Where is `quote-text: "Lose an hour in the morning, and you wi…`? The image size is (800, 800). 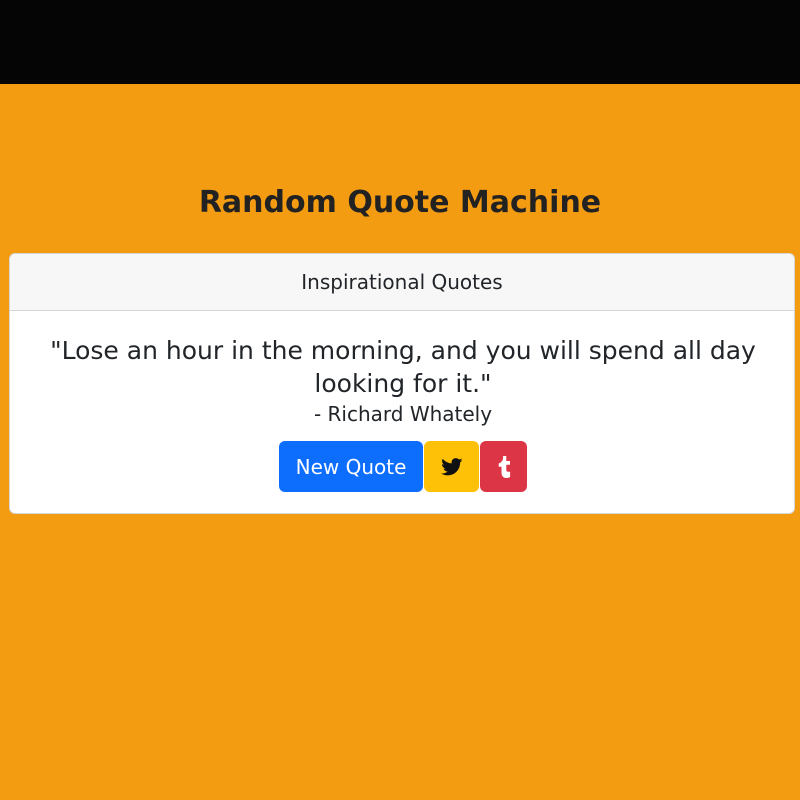 quote-text: "Lose an hour in the morning, and you wi… is located at coordinates (403, 367).